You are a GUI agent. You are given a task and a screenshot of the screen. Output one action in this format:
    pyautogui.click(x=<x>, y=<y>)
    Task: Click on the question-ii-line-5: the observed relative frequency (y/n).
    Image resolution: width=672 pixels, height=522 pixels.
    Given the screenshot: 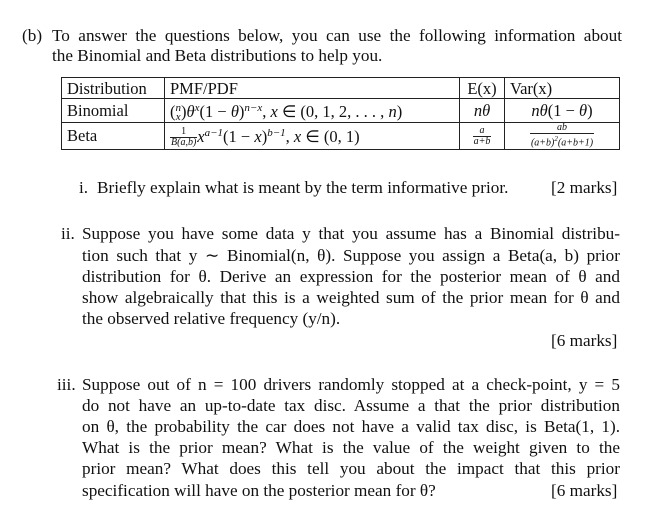 What is the action you would take?
    pyautogui.click(x=211, y=318)
    